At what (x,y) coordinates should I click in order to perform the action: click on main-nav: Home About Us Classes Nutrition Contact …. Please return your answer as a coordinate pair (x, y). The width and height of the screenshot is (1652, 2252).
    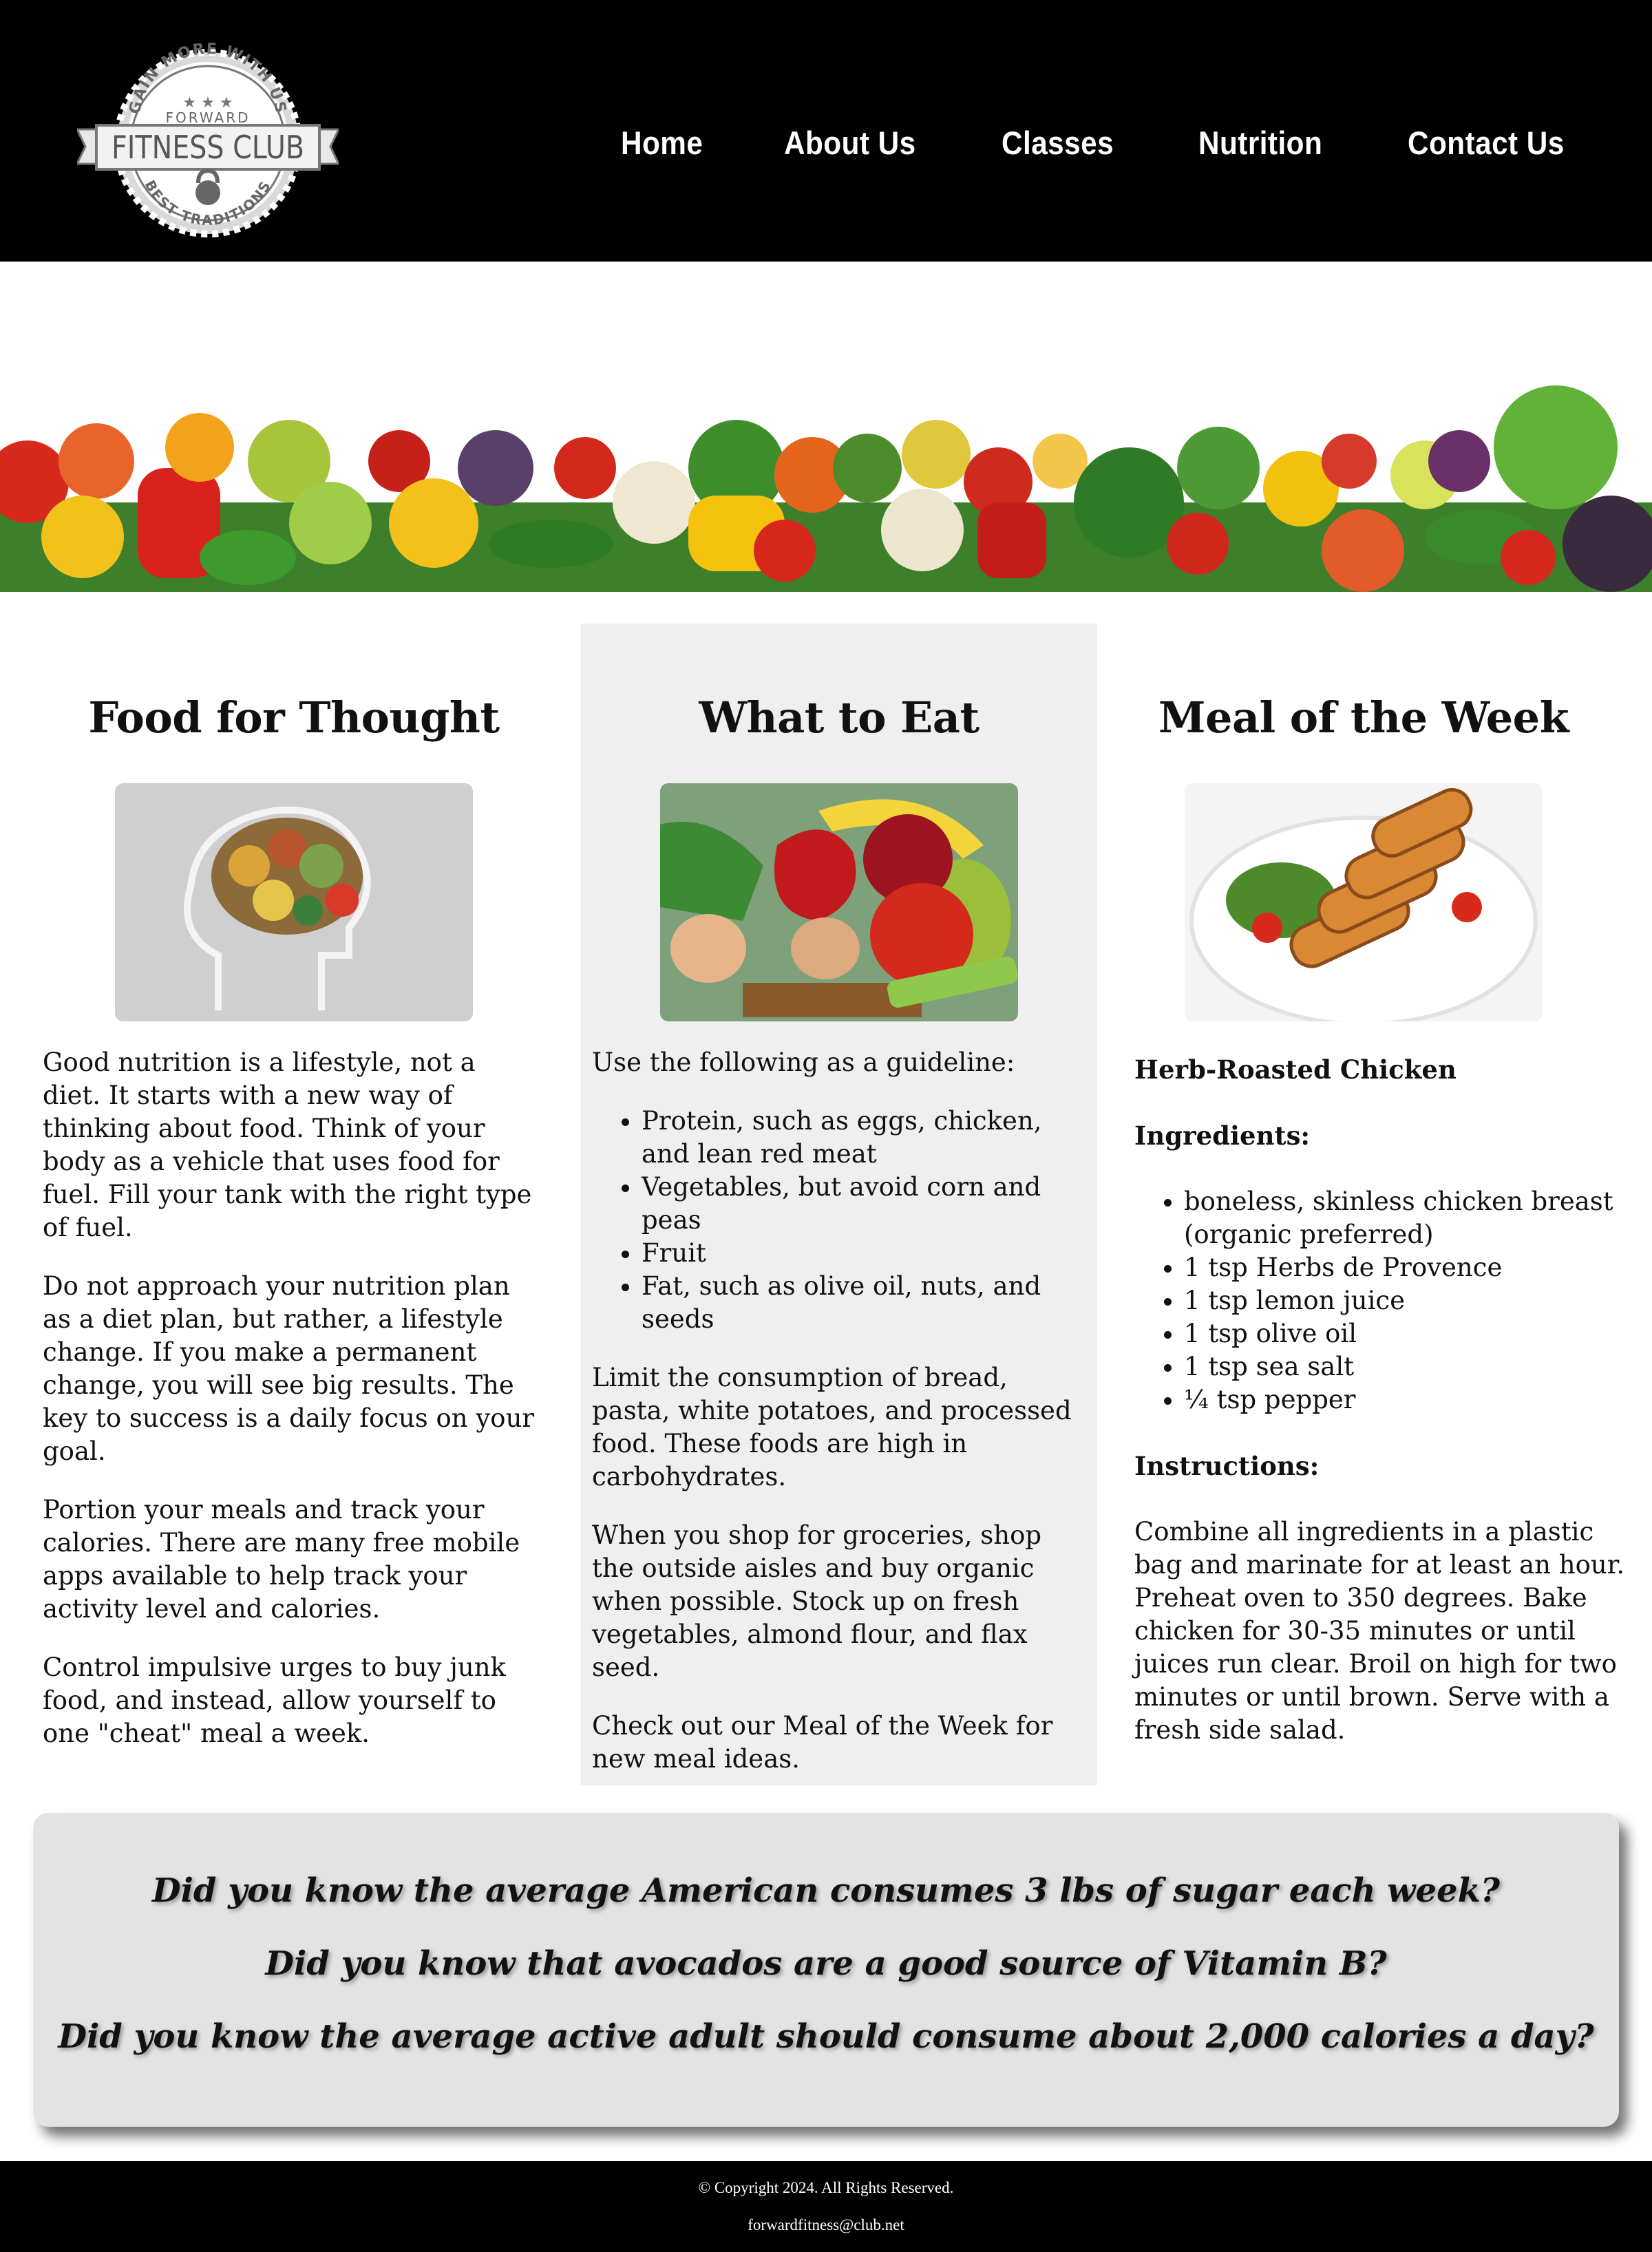
    Looking at the image, I should click on (1101, 143).